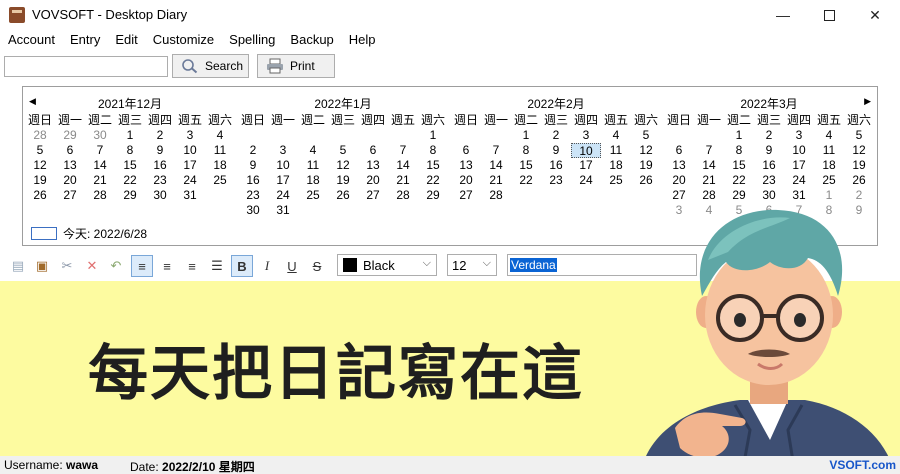 The image size is (900, 474). What do you see at coordinates (783, 15) in the screenshot?
I see `minimize-button: —` at bounding box center [783, 15].